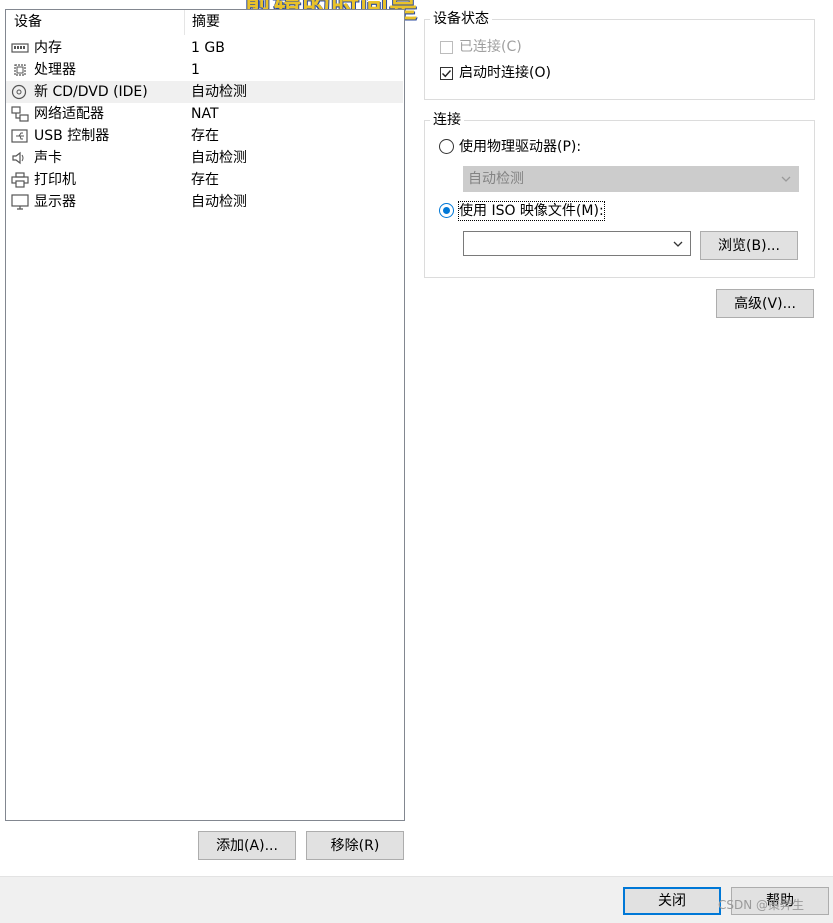 The width and height of the screenshot is (833, 923). I want to click on device-row-network-adapter: 网络适配器 NAT, so click(204, 114).